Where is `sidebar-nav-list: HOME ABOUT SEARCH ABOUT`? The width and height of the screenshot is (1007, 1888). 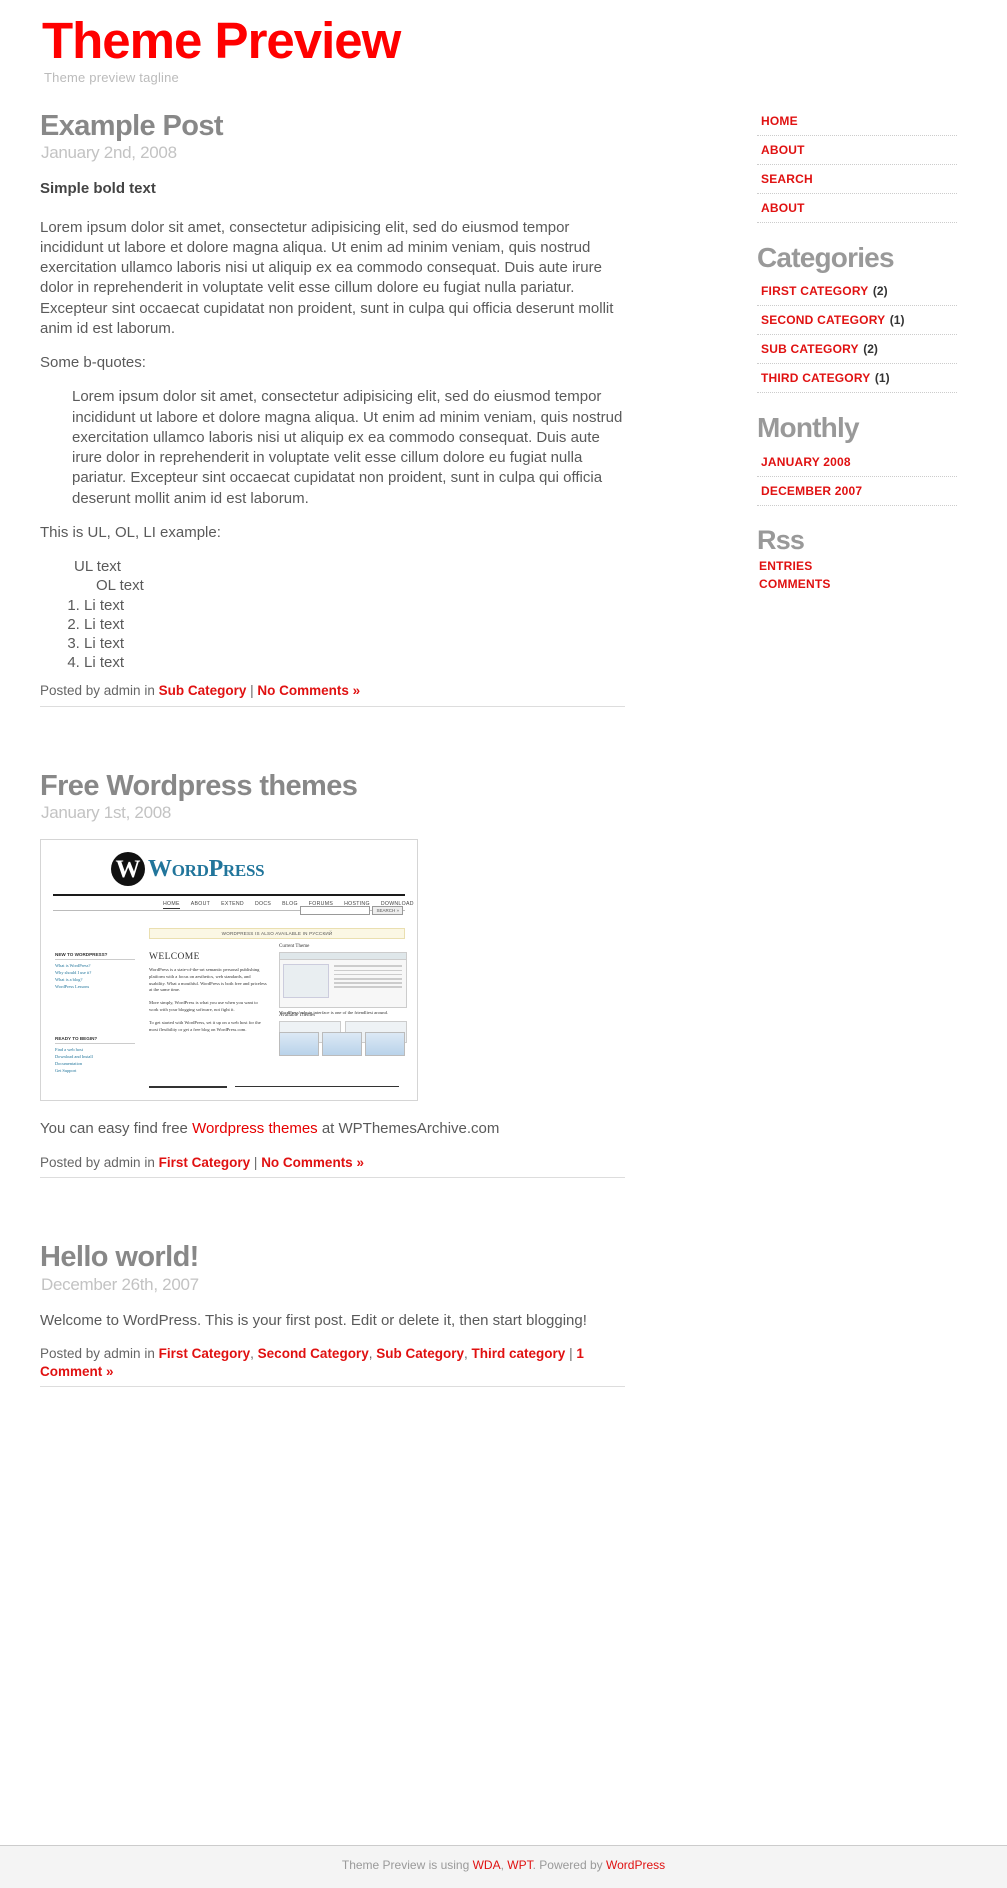 sidebar-nav-list: HOME ABOUT SEARCH ABOUT is located at coordinates (857, 165).